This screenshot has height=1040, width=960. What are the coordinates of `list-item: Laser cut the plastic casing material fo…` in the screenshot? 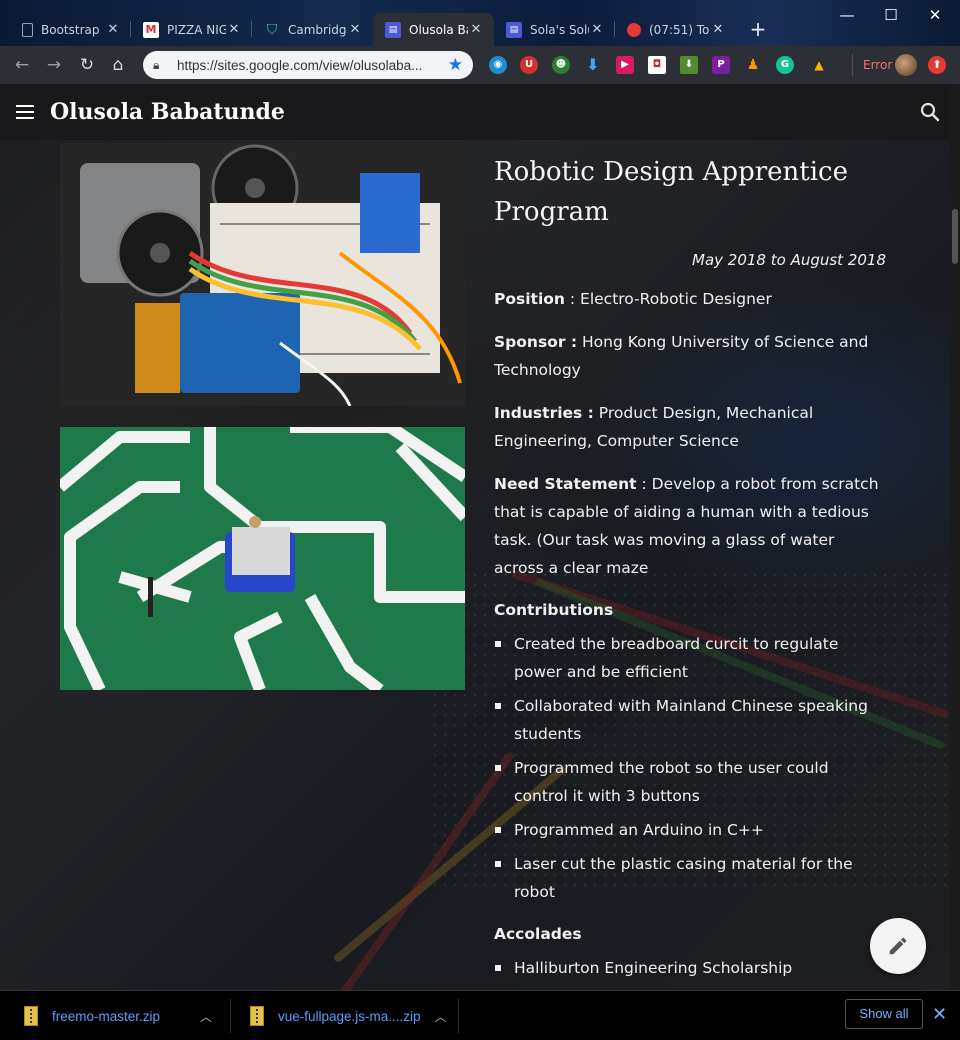 It's located at (690, 878).